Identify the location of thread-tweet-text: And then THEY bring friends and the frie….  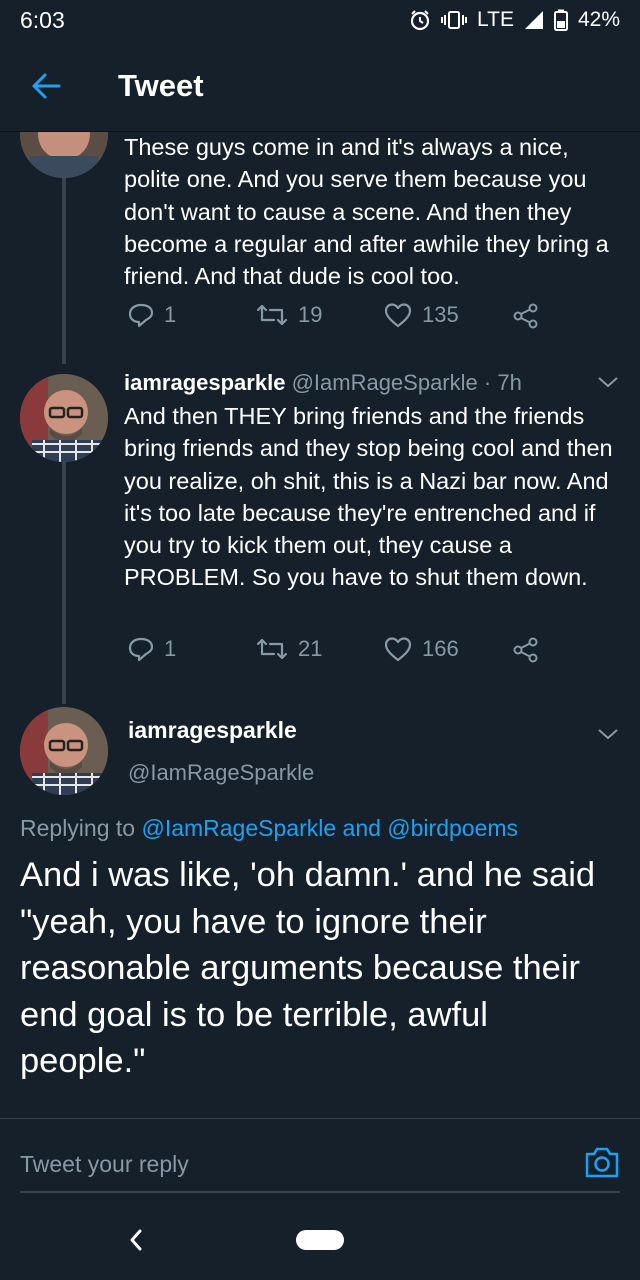
(368, 497).